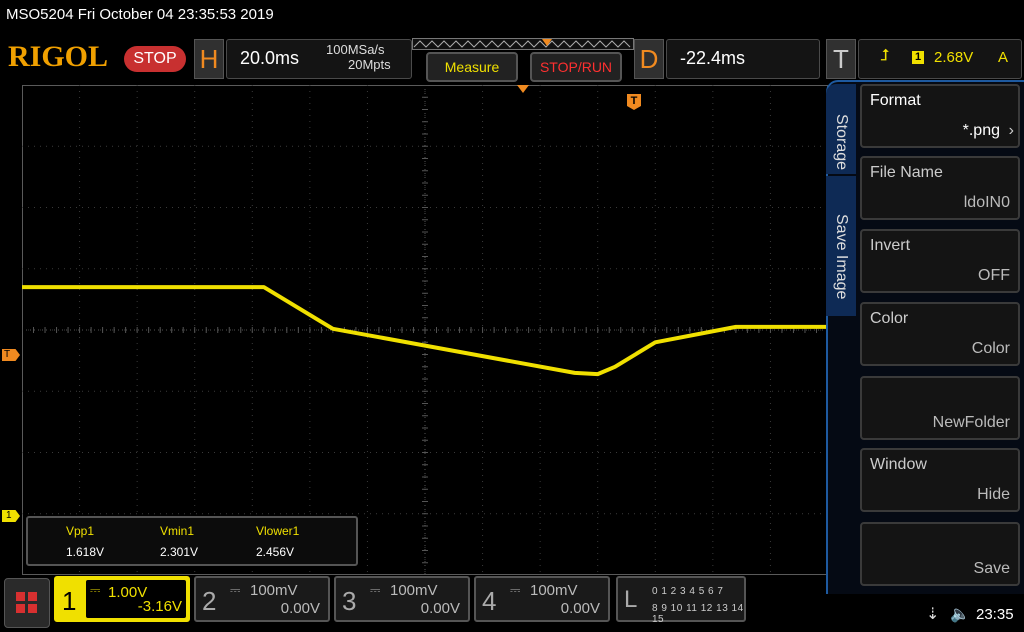  What do you see at coordinates (177, 531) in the screenshot?
I see `meas-label-vmin: Vmin1` at bounding box center [177, 531].